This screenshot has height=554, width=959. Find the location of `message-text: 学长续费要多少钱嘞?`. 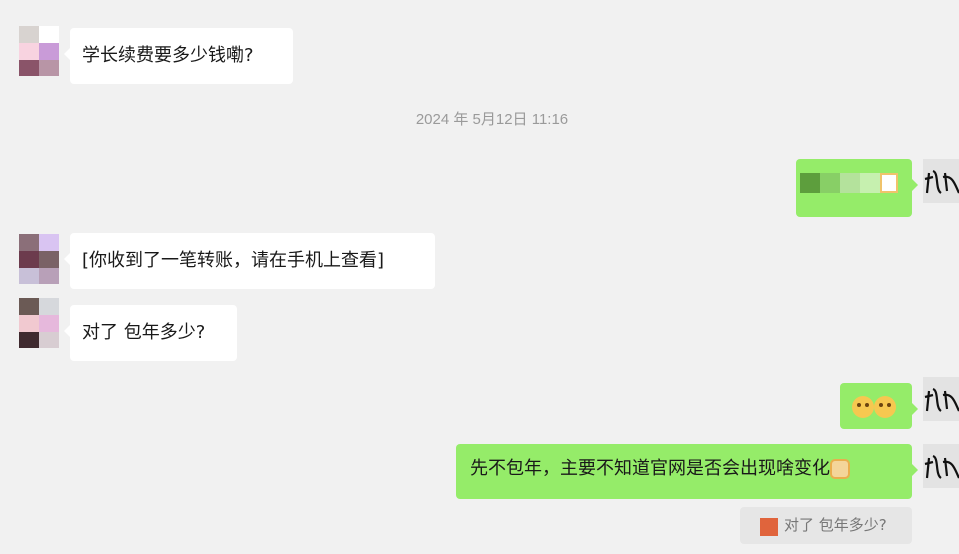

message-text: 学长续费要多少钱嘞? is located at coordinates (168, 55).